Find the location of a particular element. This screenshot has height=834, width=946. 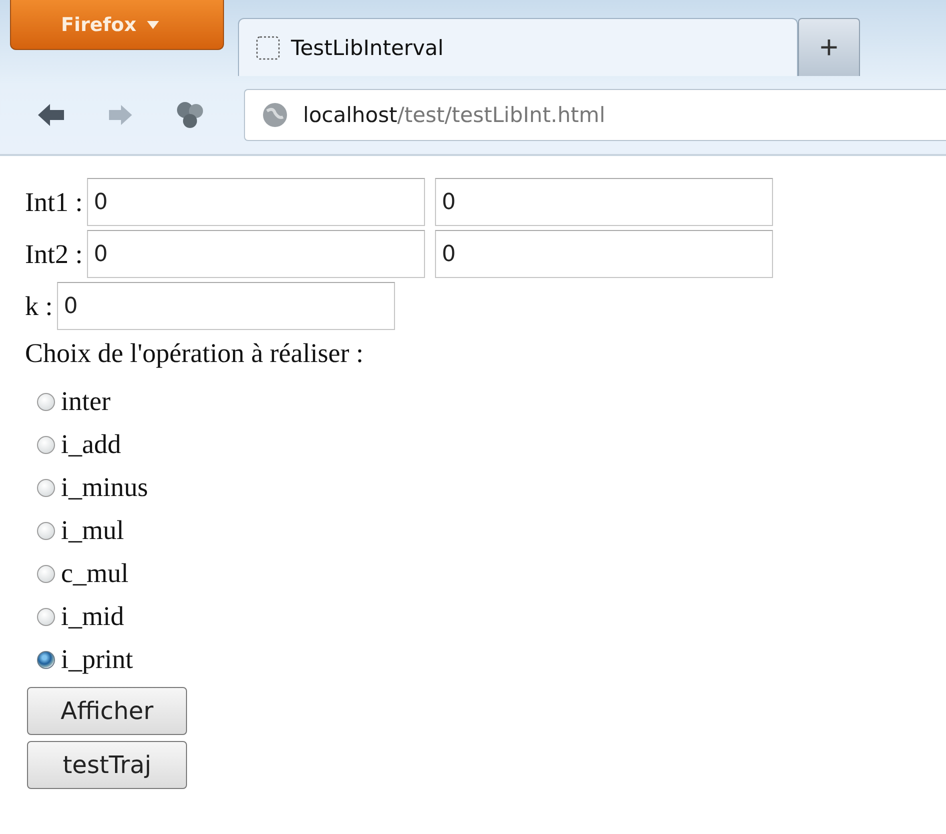

field-label: Int1 : is located at coordinates (54, 202).